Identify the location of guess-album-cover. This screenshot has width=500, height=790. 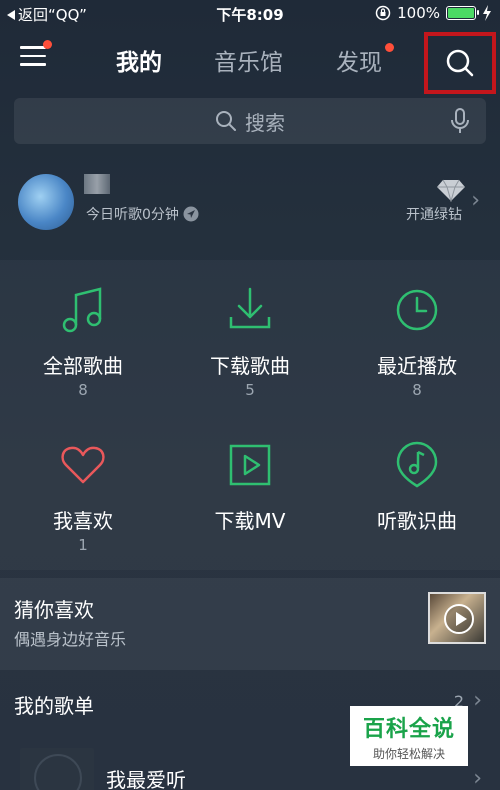
(457, 618).